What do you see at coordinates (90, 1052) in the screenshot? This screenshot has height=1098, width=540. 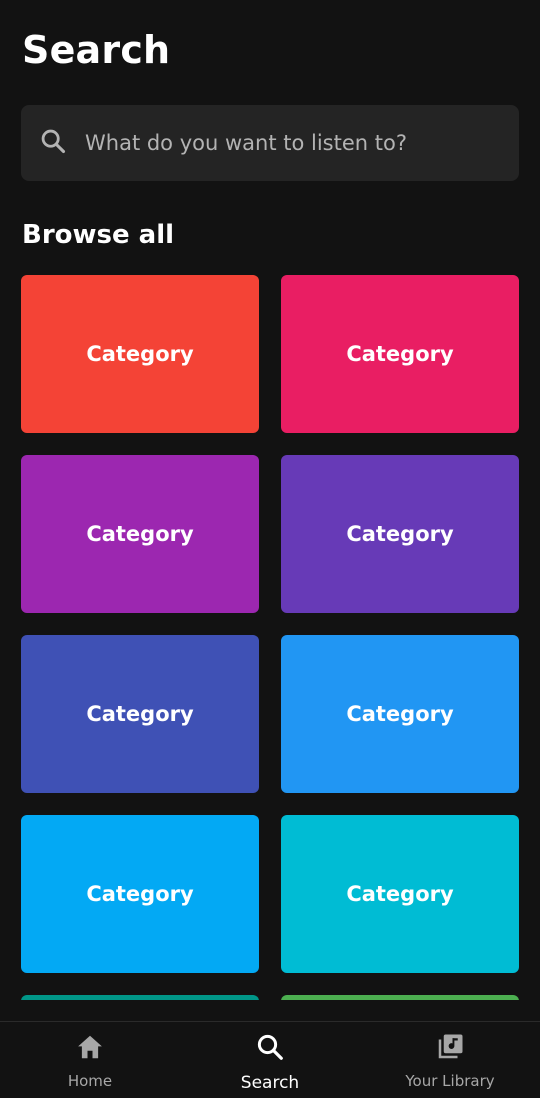 I see `home-icon` at bounding box center [90, 1052].